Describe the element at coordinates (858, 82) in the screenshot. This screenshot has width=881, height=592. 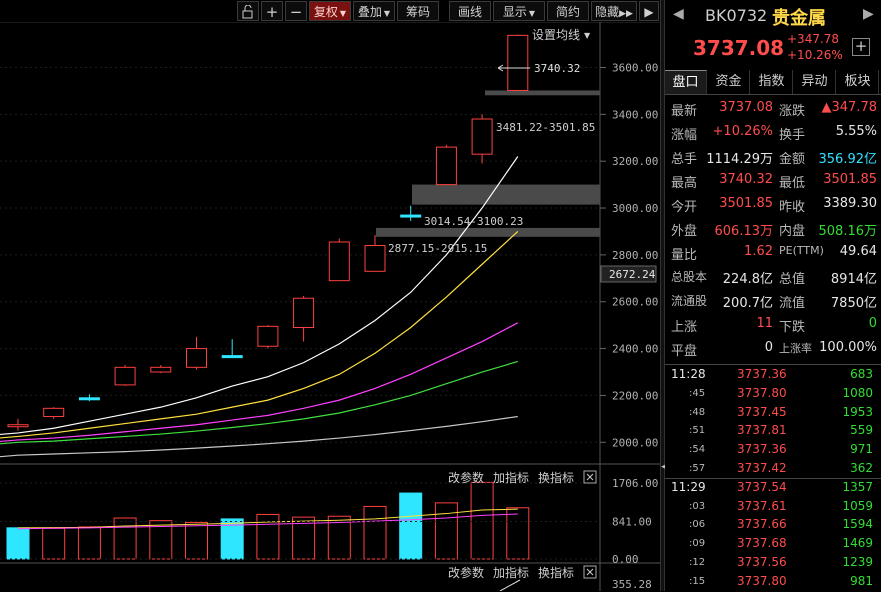
I see `tab-4: 板块` at that location.